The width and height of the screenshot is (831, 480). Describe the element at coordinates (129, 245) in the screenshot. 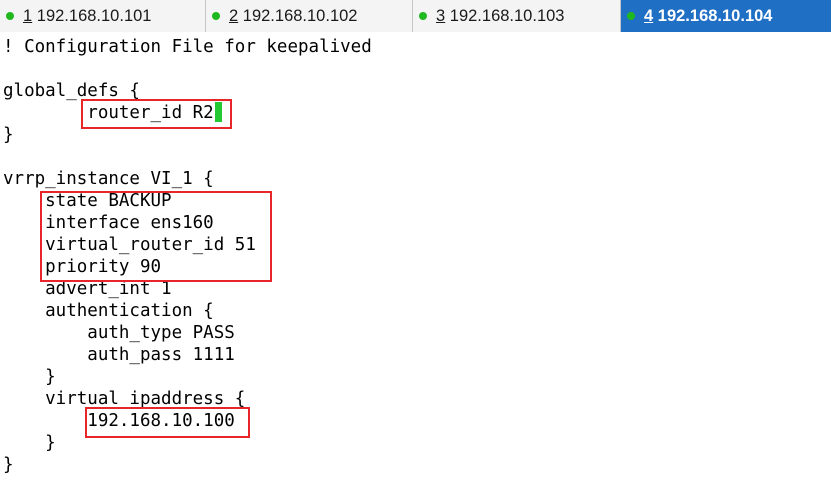

I see `terminal-line: virtual_router_id 51` at that location.